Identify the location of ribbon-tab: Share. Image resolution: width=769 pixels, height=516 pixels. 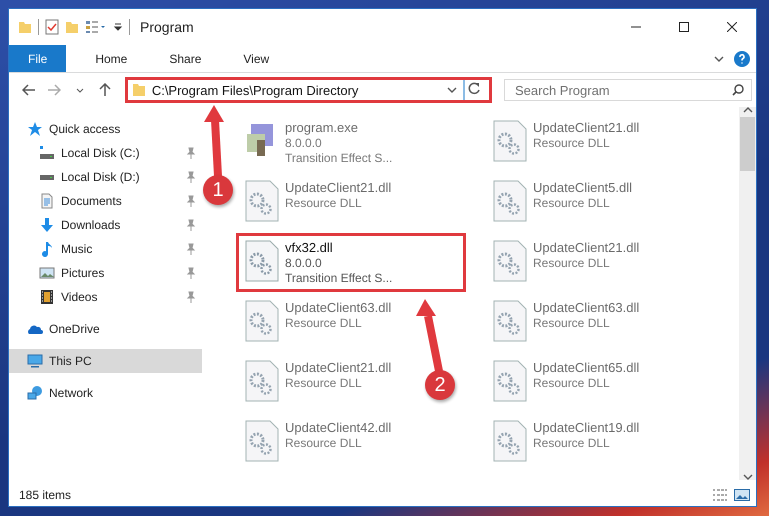
(185, 58).